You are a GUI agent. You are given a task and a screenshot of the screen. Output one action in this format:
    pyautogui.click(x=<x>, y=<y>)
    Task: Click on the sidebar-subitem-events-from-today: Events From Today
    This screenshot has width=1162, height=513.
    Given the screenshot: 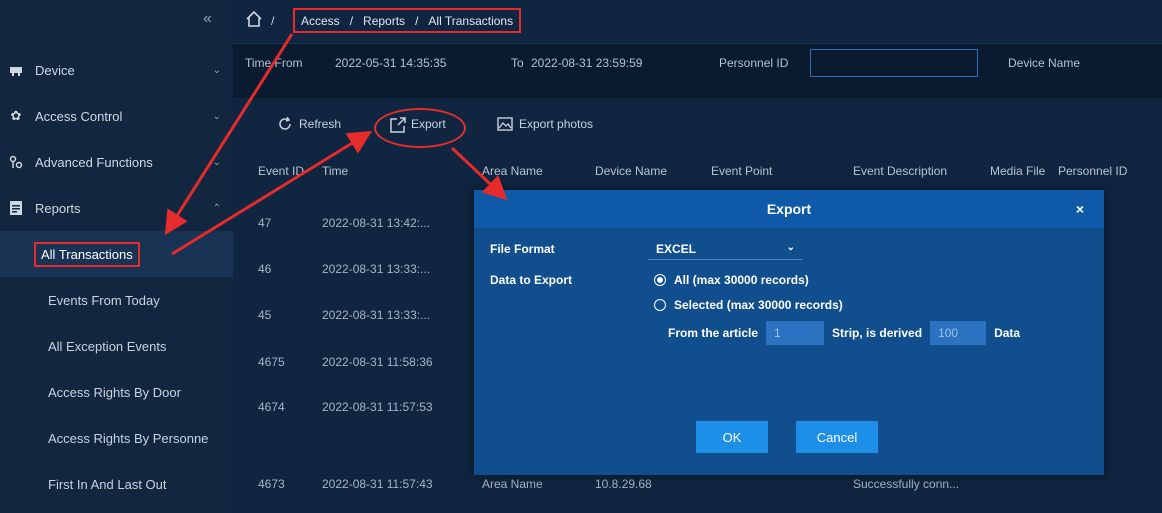 What is the action you would take?
    pyautogui.click(x=116, y=300)
    